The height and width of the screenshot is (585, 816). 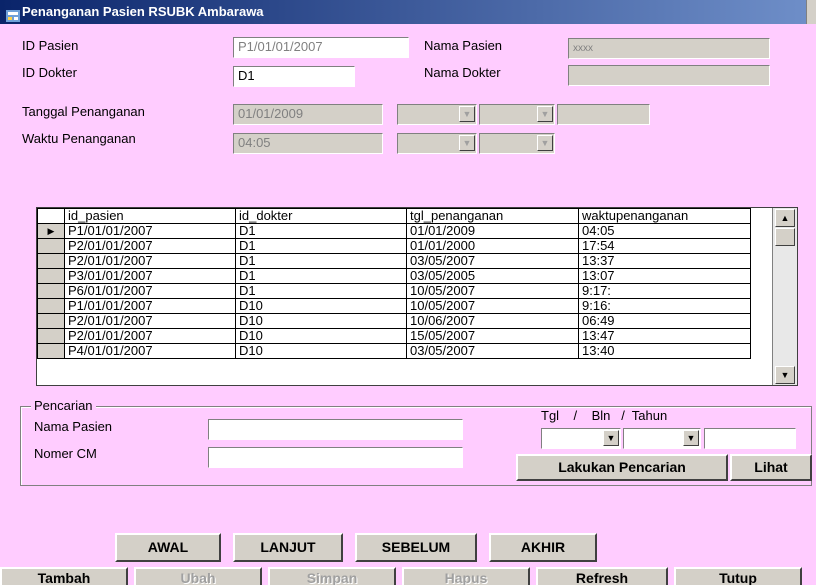 I want to click on tanggal-day-select: ▼, so click(x=437, y=114).